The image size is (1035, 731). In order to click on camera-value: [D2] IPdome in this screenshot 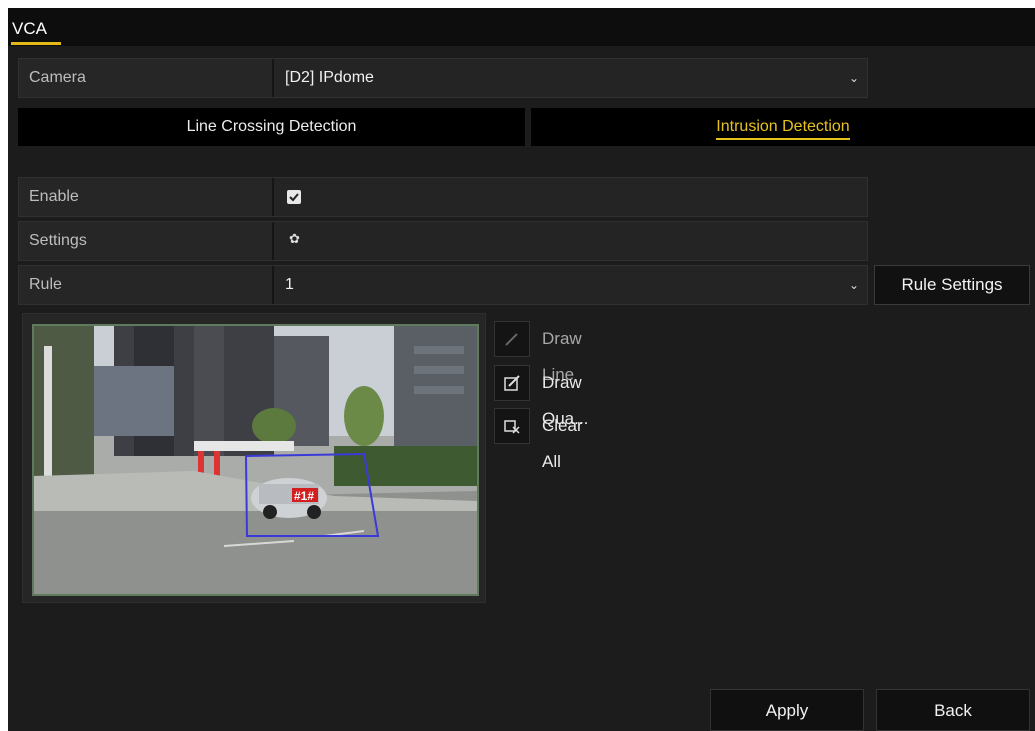, I will do `click(329, 77)`.